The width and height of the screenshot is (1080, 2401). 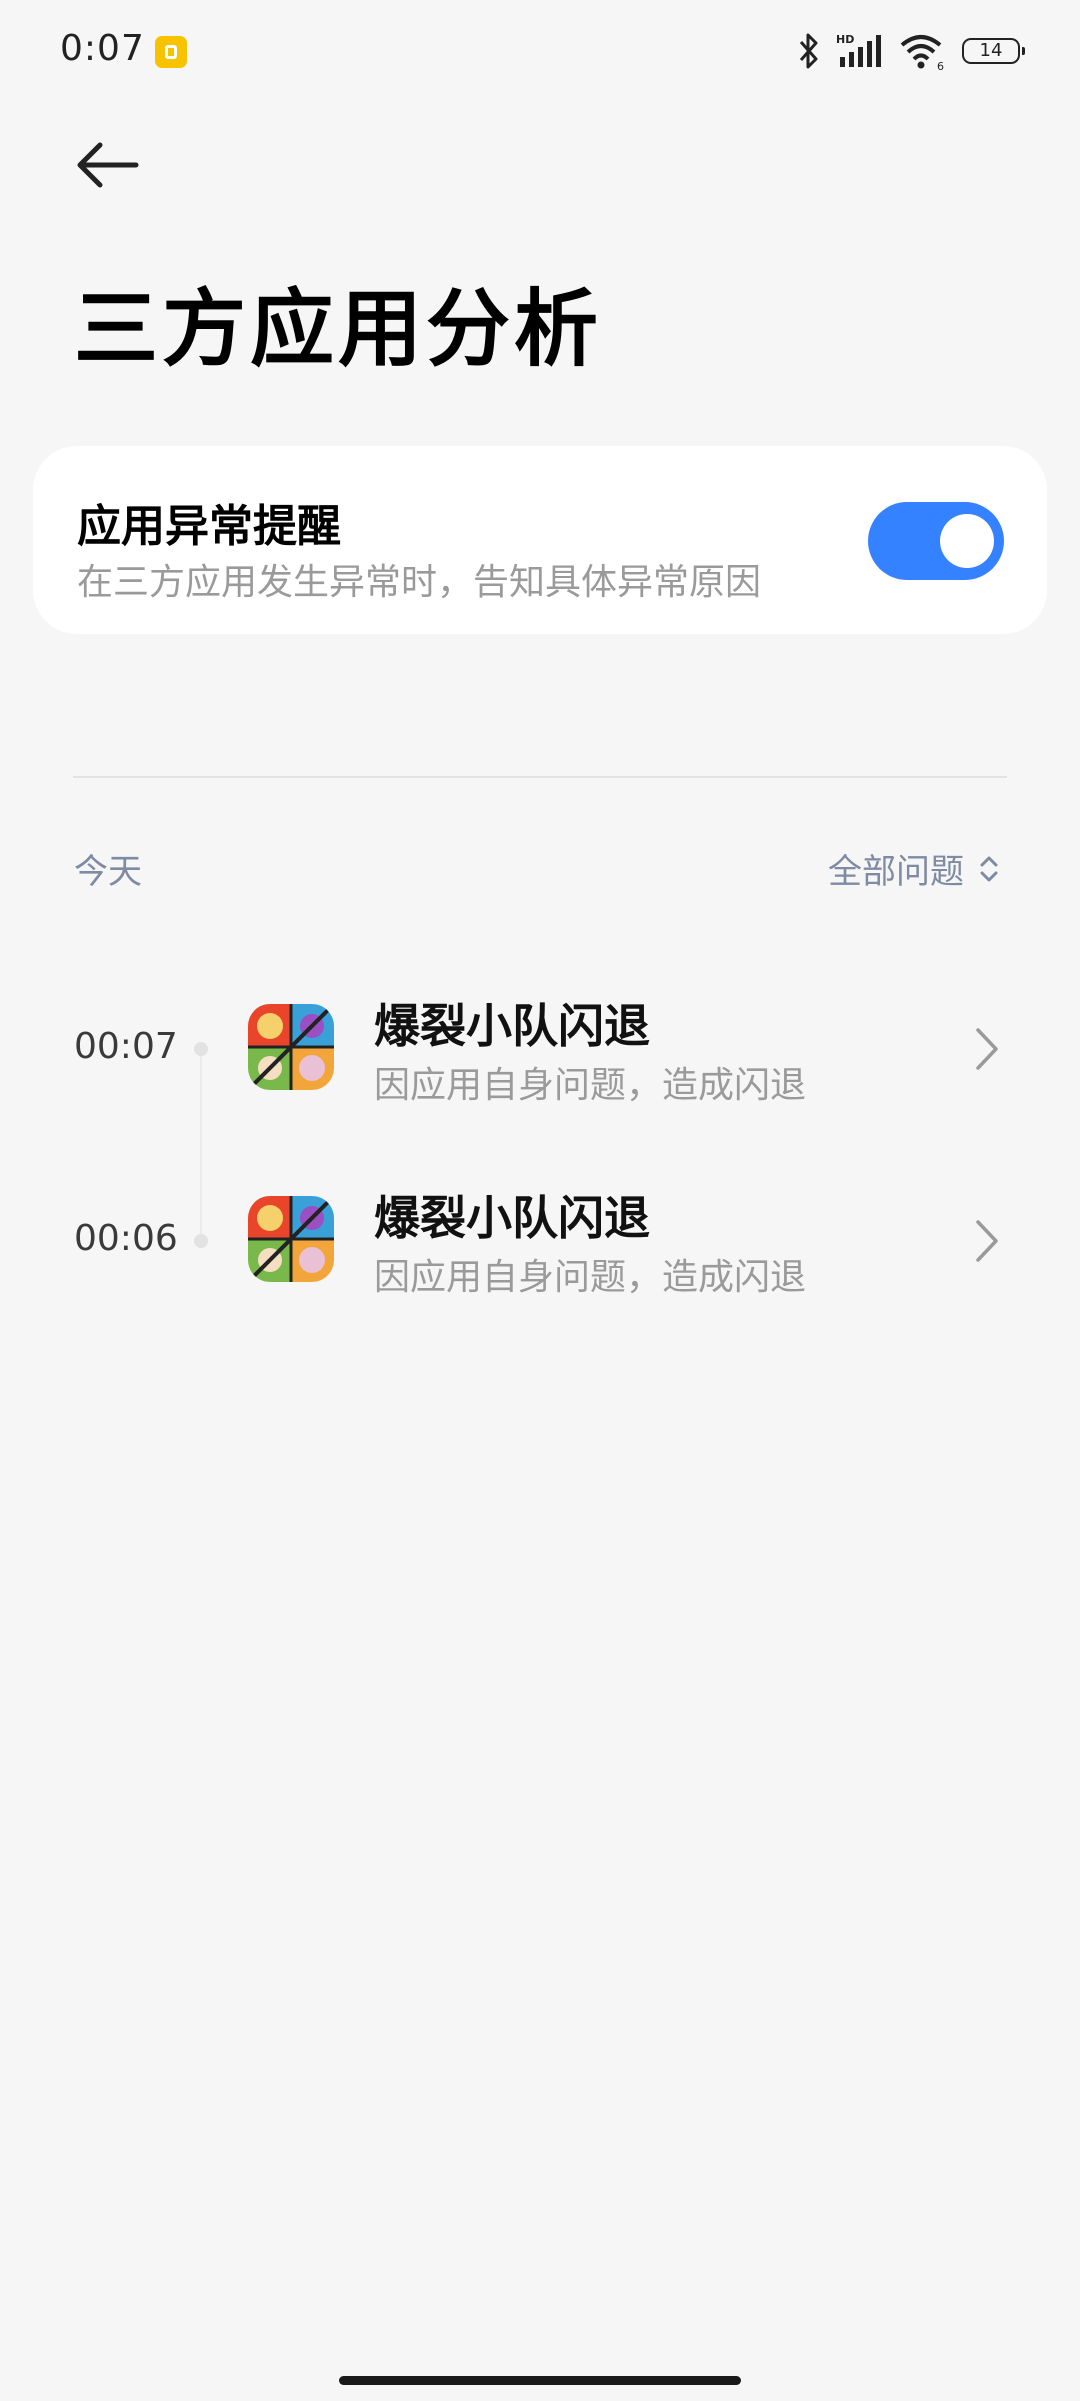 I want to click on filter-dropdown: 全部问题, so click(x=914, y=868).